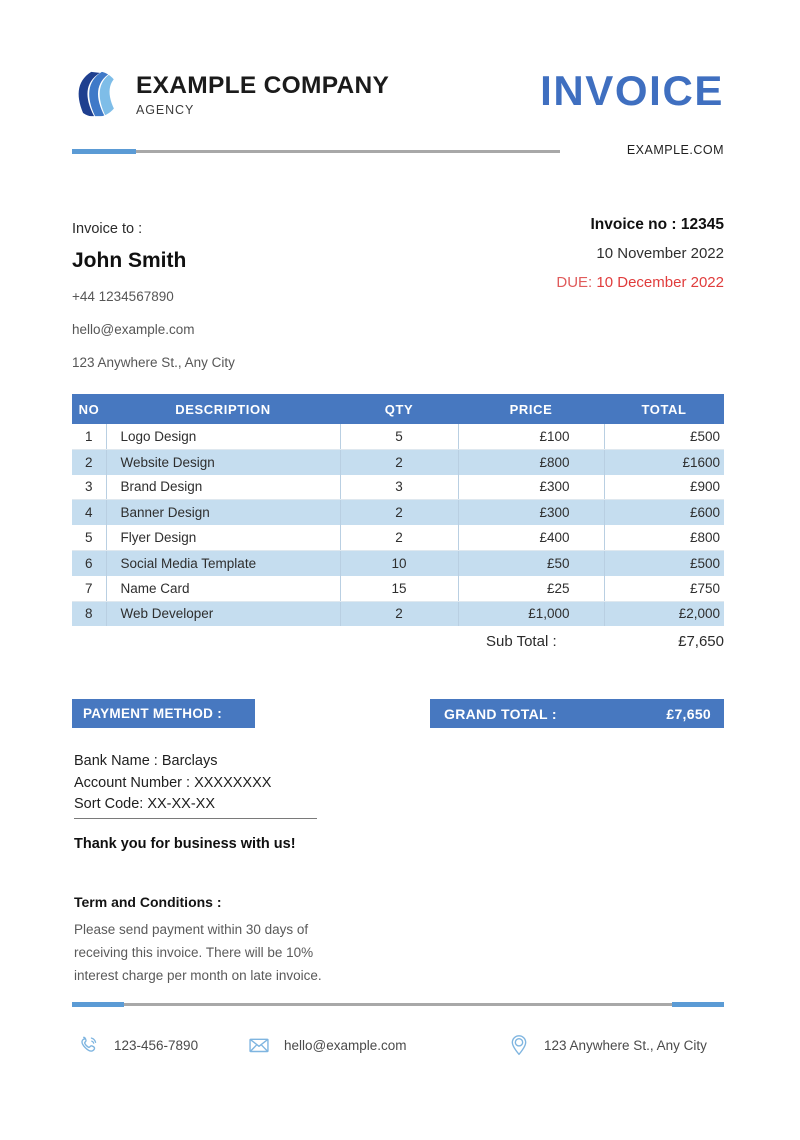 The height and width of the screenshot is (1140, 800). I want to click on grand-total-value: £7,650, so click(688, 713).